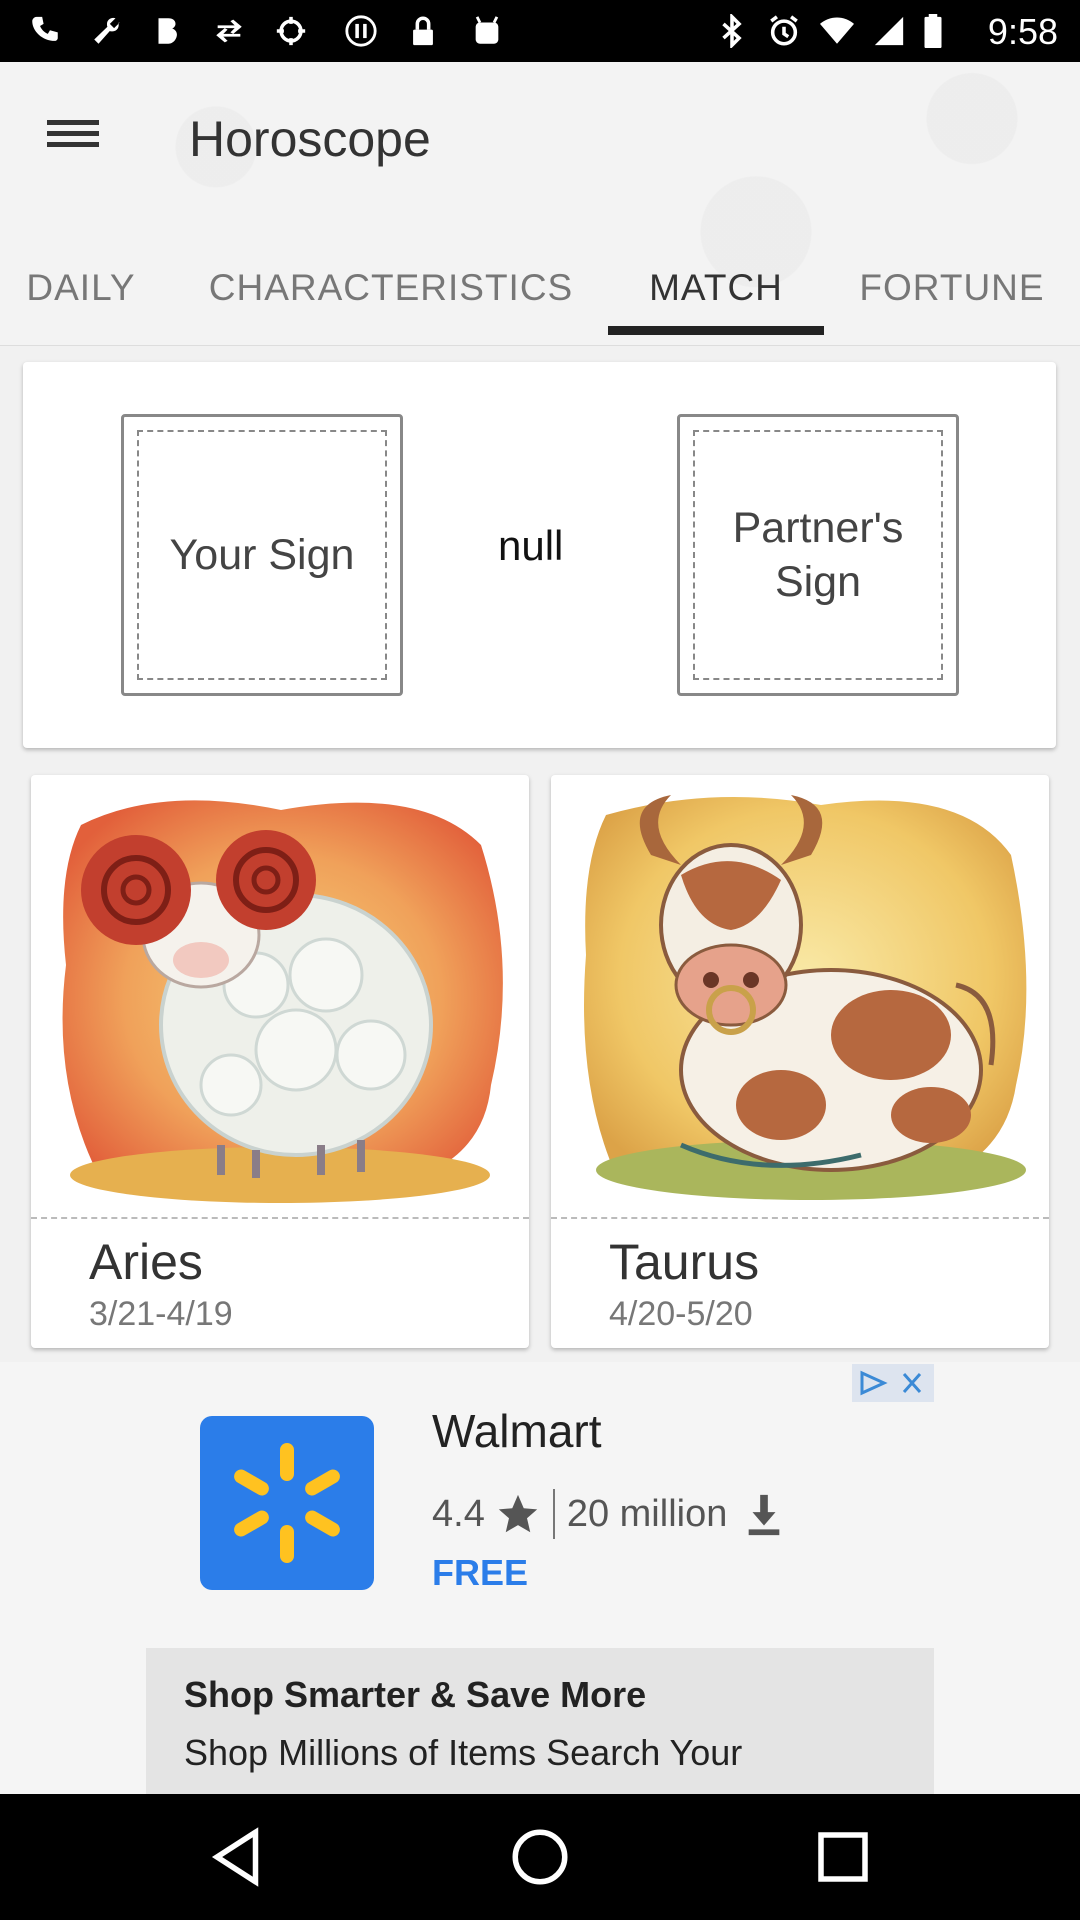  I want to click on lock-icon, so click(423, 31).